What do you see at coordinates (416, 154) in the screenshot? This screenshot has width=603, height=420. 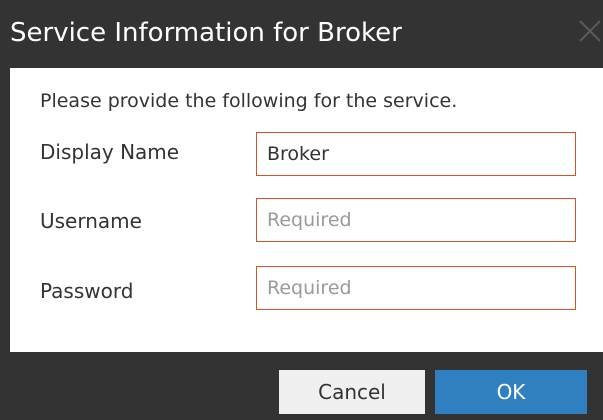 I see `display-name-field` at bounding box center [416, 154].